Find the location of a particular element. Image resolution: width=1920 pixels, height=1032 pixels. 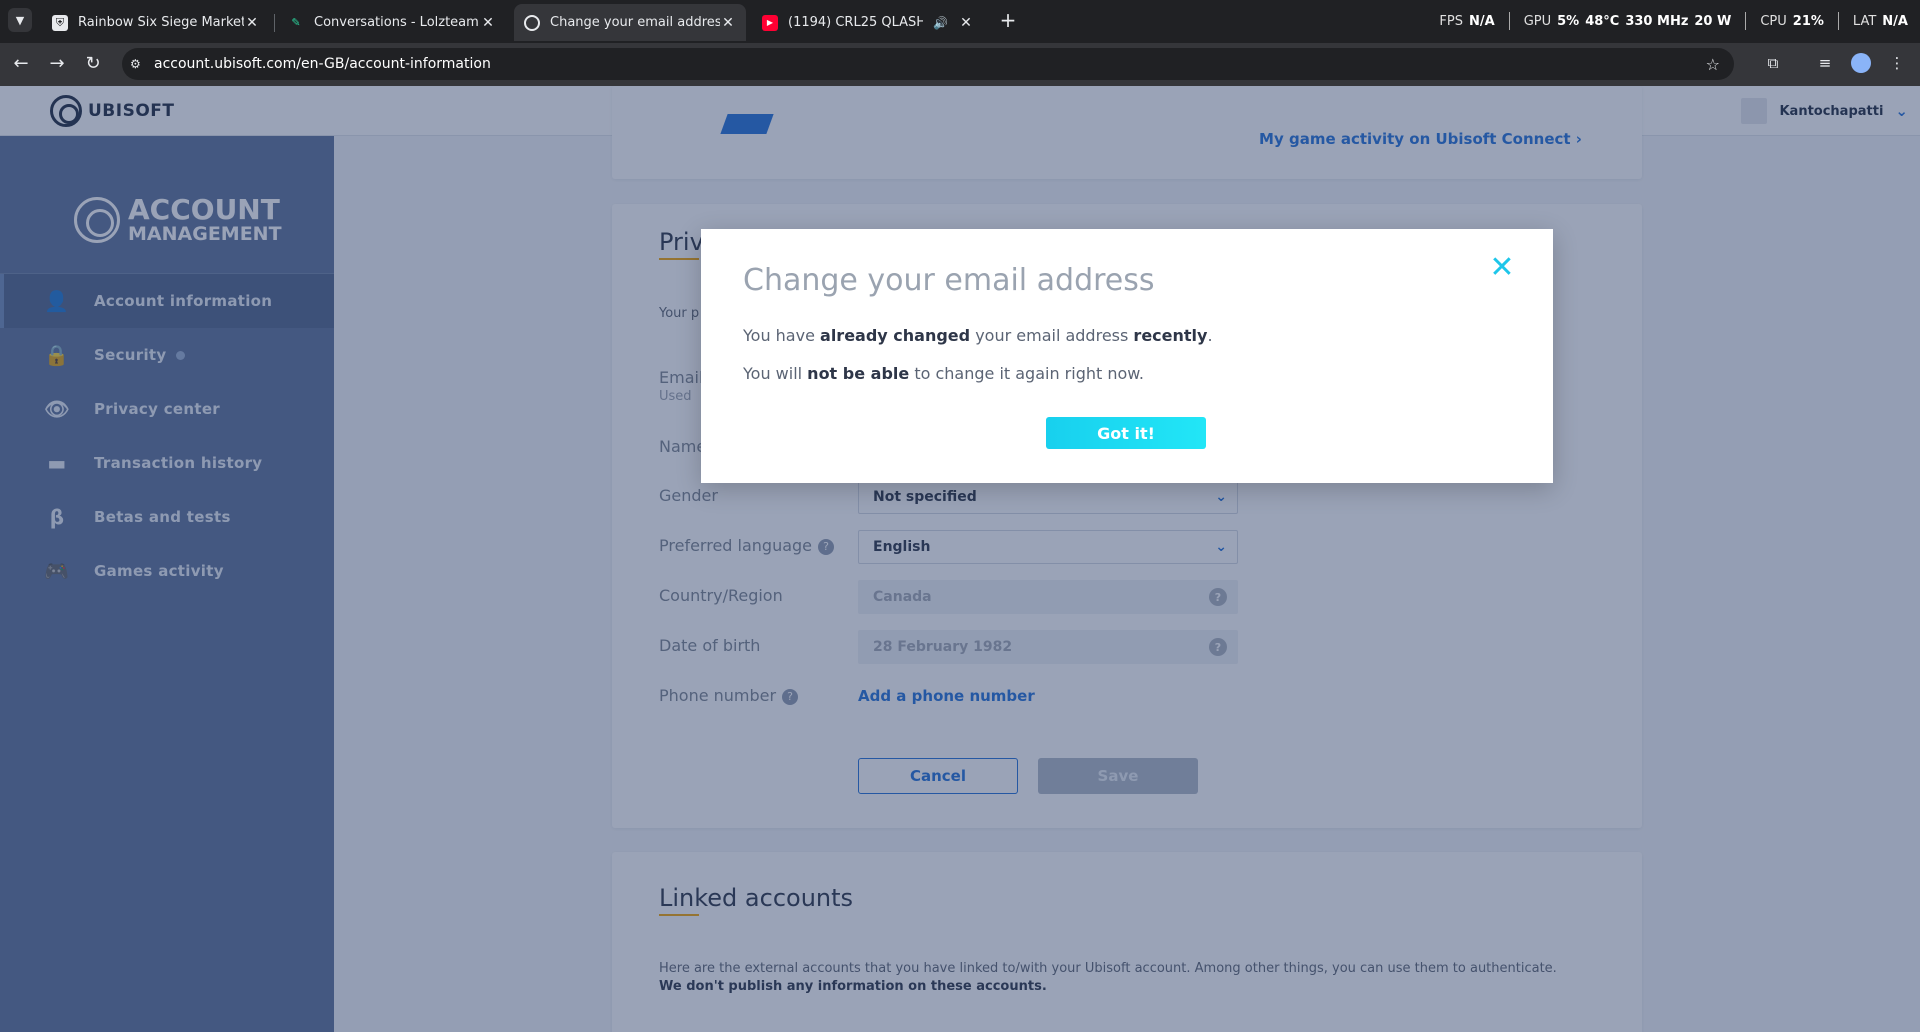

plus-icon: + is located at coordinates (1008, 20).